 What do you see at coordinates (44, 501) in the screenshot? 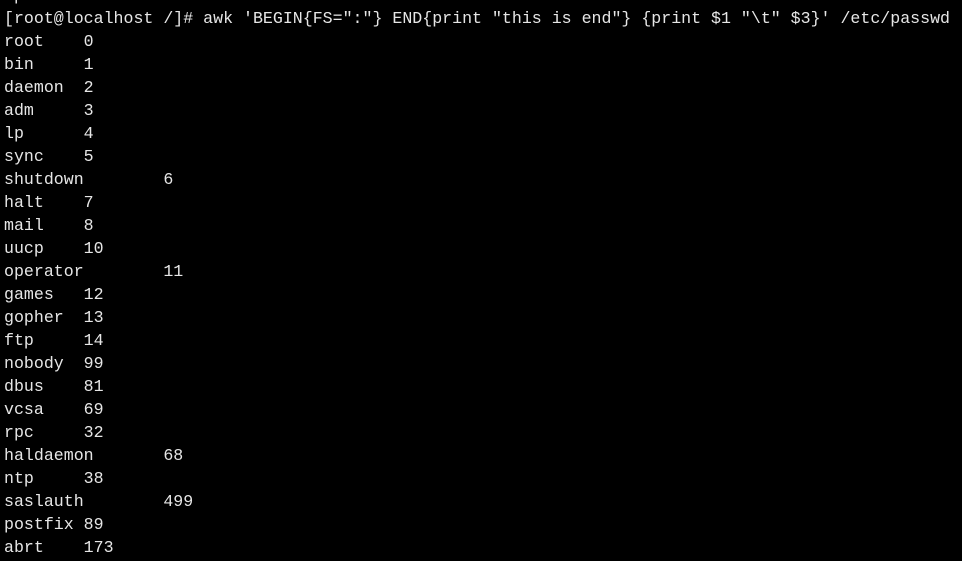
I see `output-name: saslauth` at bounding box center [44, 501].